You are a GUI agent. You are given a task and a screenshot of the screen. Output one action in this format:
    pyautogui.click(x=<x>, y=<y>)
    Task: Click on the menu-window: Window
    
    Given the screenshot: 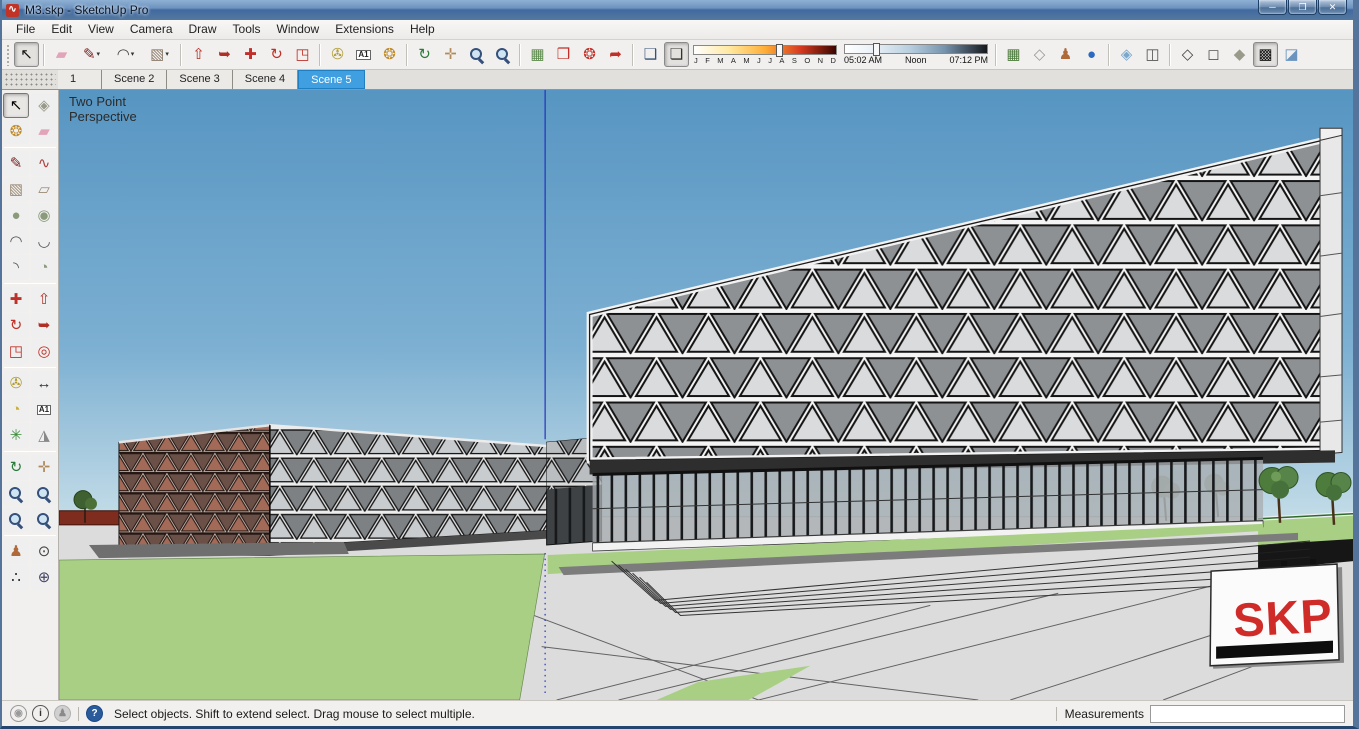 What is the action you would take?
    pyautogui.click(x=298, y=29)
    